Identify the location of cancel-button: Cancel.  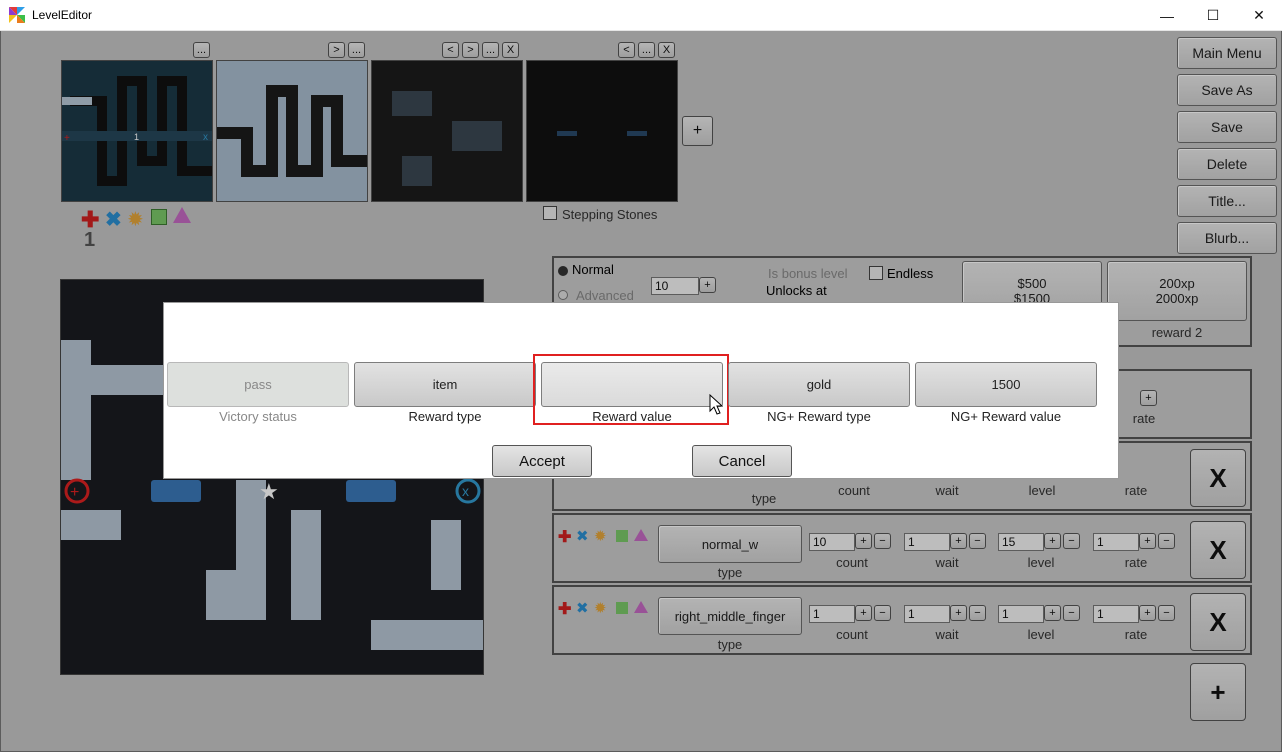
(742, 461).